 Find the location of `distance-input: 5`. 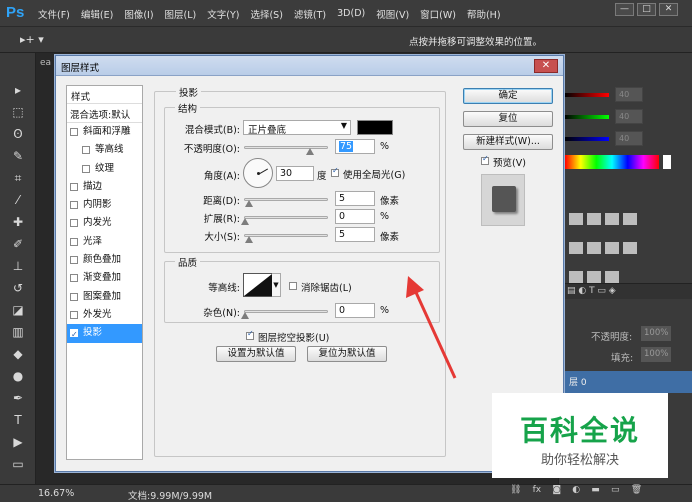

distance-input: 5 is located at coordinates (355, 198).